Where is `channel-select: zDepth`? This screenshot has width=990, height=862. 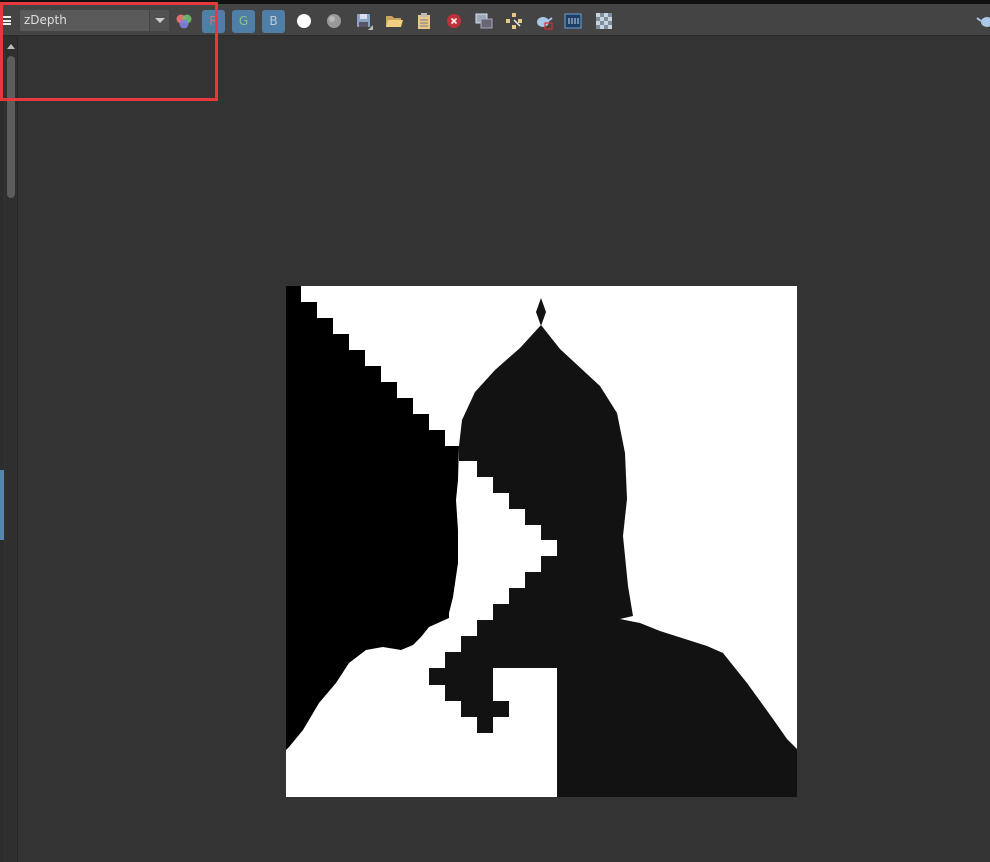
channel-select: zDepth is located at coordinates (94, 20).